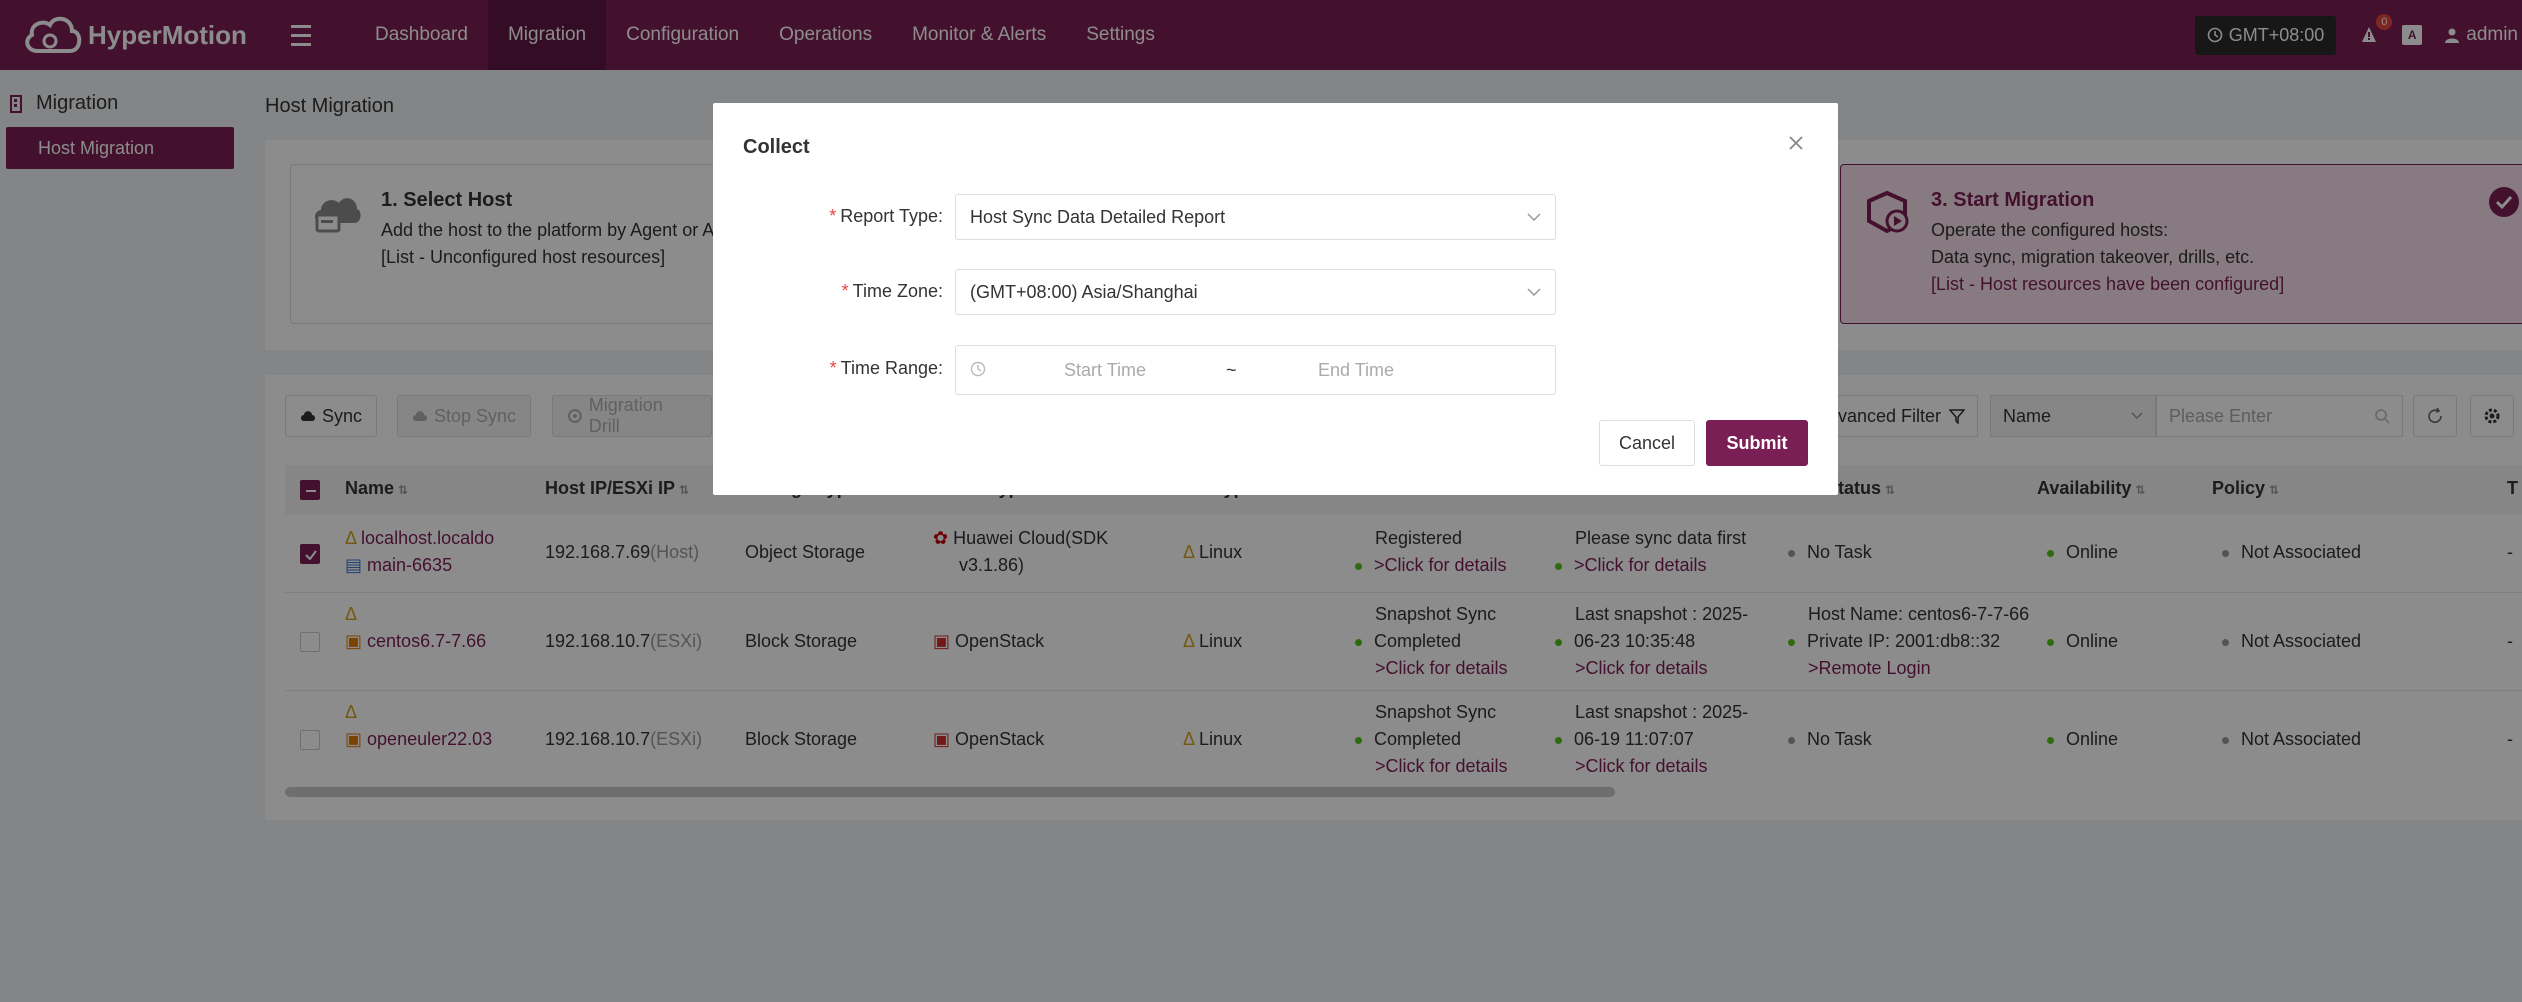  I want to click on time-zone-select: (GMT+08:00) Asia/Shanghai, so click(1255, 292).